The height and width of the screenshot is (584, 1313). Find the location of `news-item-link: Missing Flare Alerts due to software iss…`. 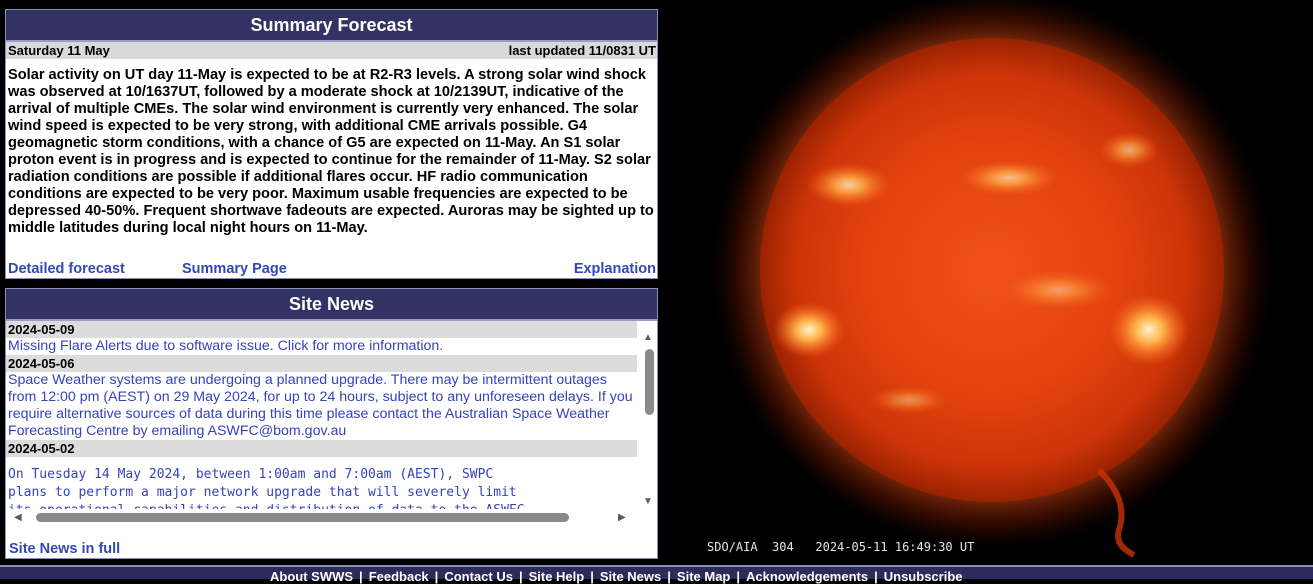

news-item-link: Missing Flare Alerts due to software iss… is located at coordinates (321, 346).